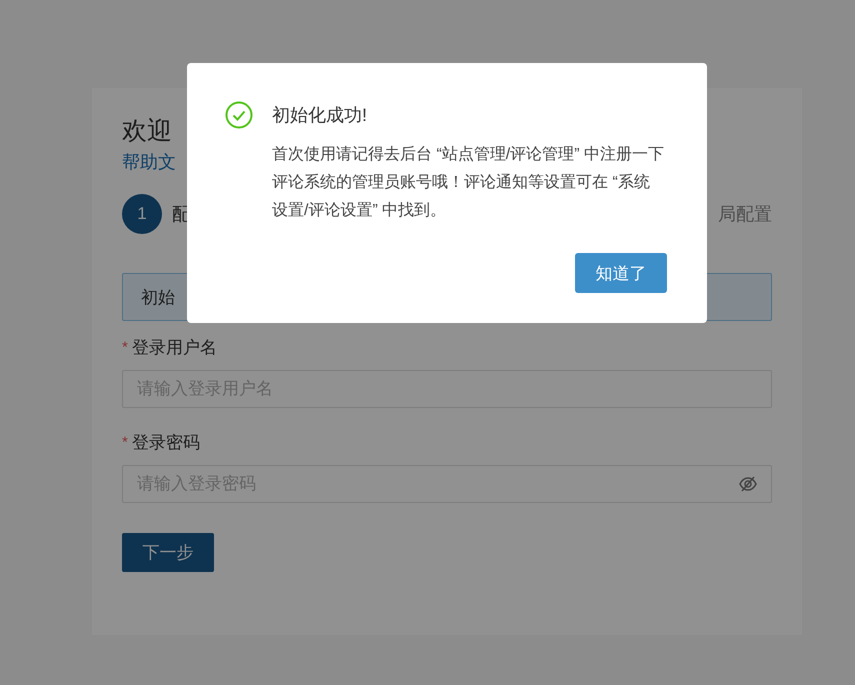 This screenshot has width=855, height=685. Describe the element at coordinates (166, 443) in the screenshot. I see `field-label: 登录密码` at that location.